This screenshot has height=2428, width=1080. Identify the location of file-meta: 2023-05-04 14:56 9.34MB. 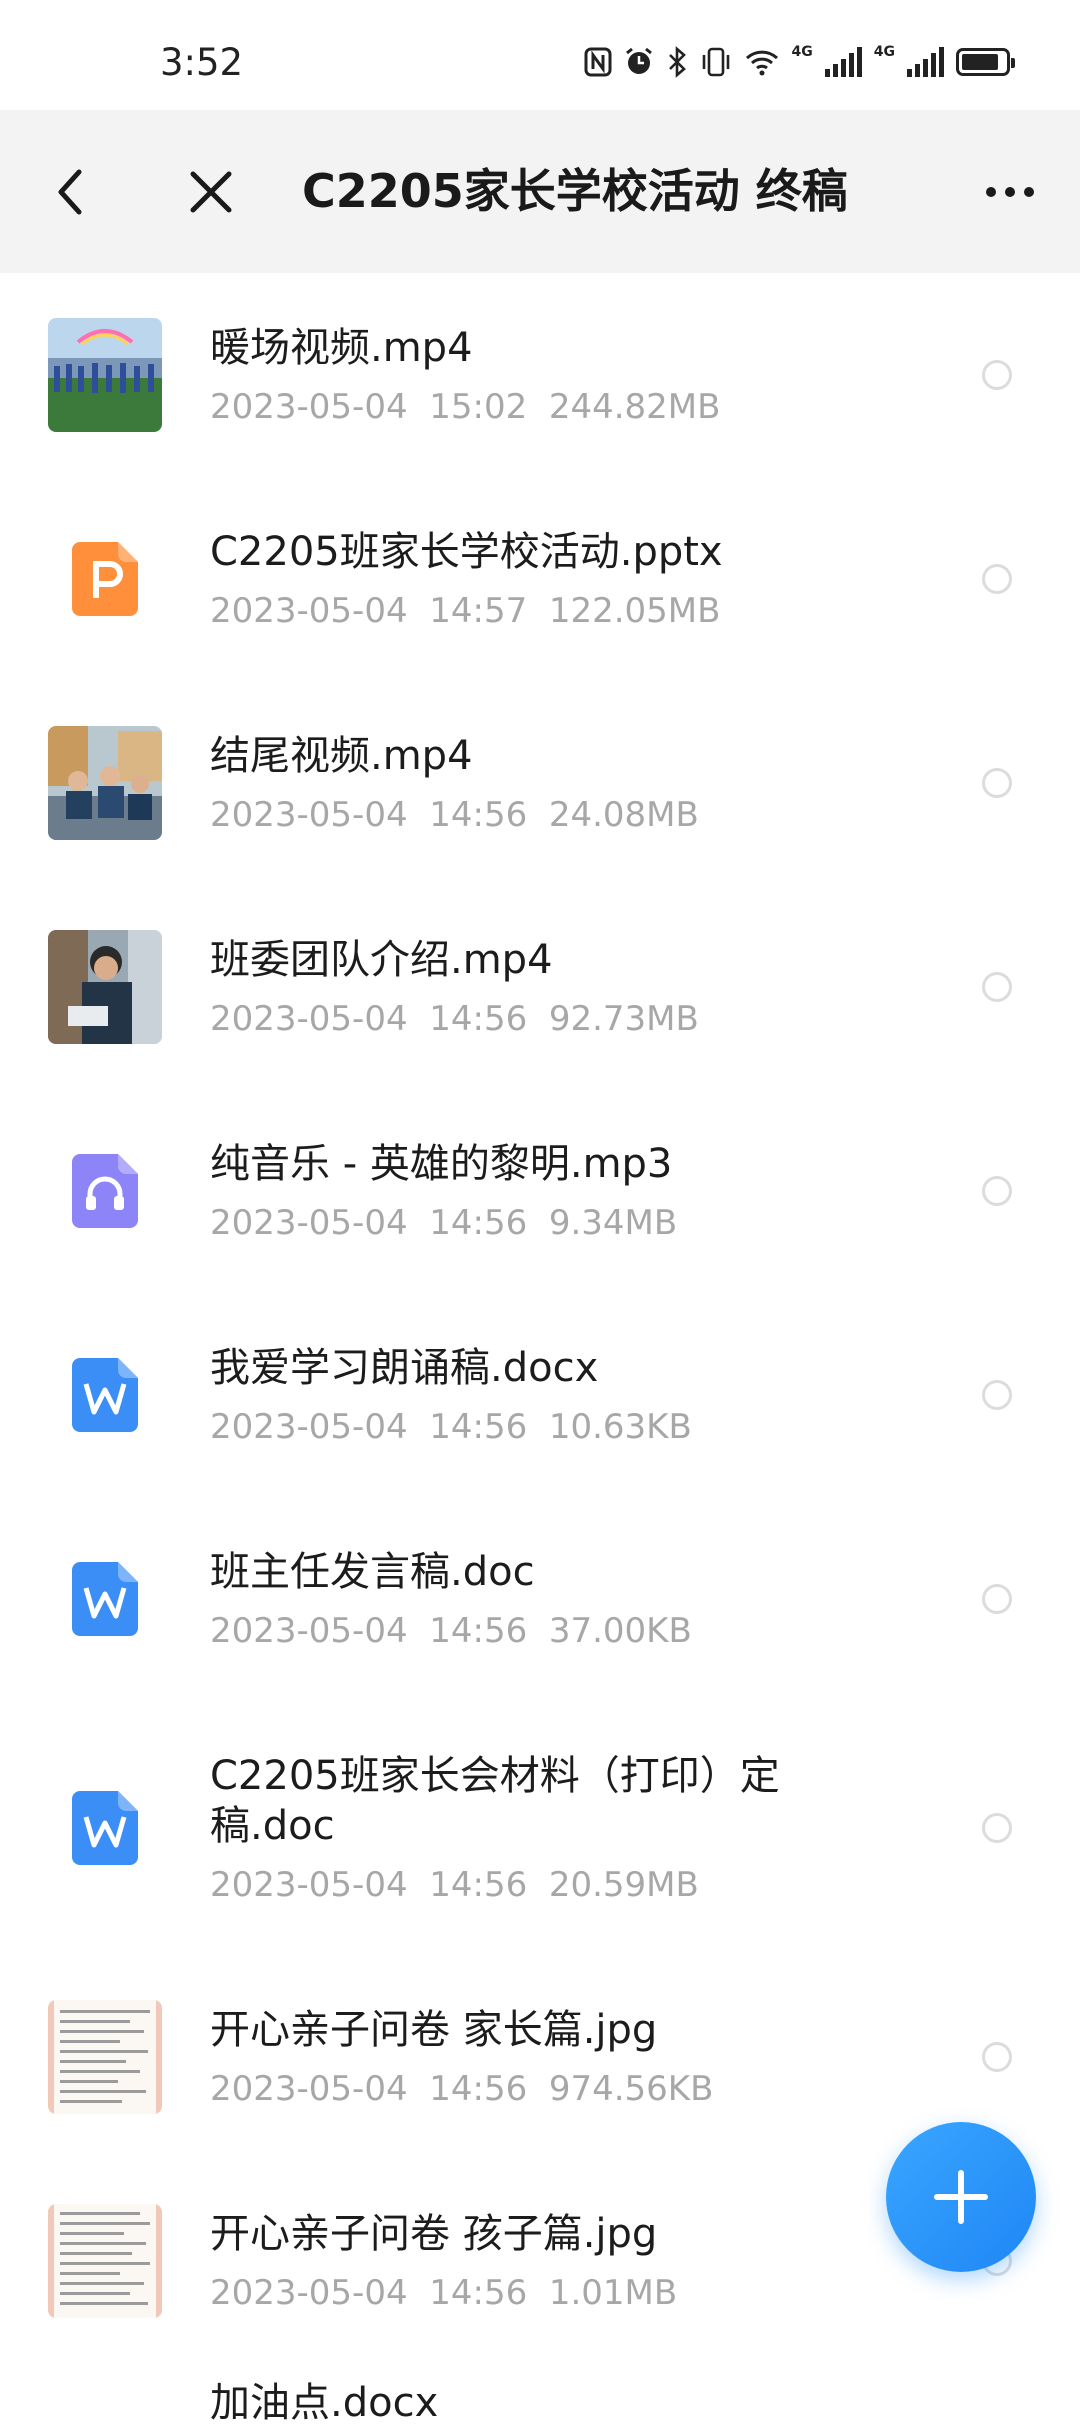
(555, 1223).